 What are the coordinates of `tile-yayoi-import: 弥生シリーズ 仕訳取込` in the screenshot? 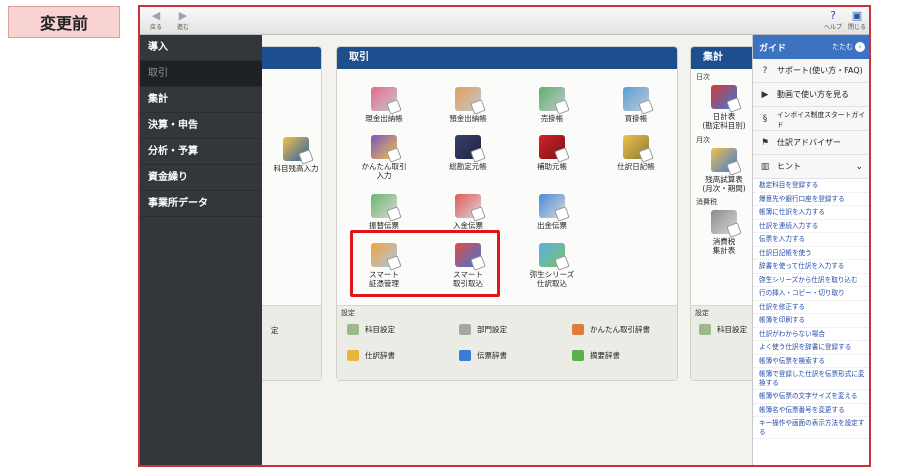 It's located at (552, 265).